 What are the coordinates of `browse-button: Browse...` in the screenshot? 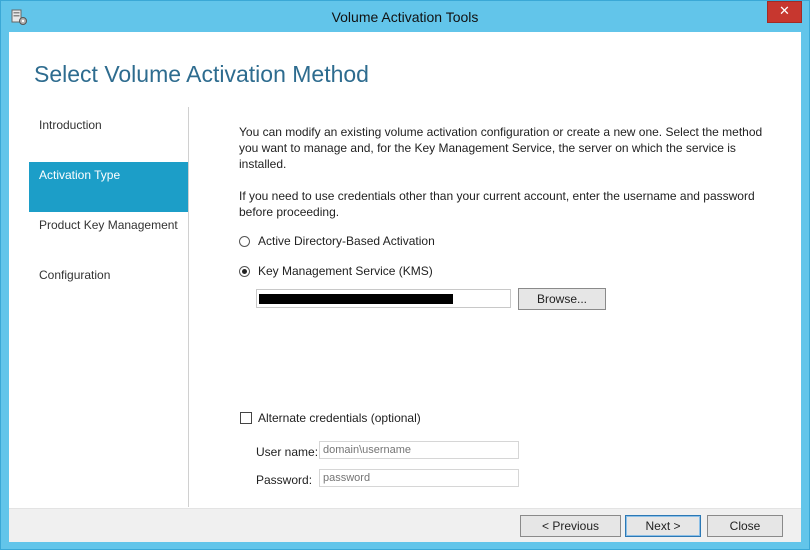 It's located at (562, 299).